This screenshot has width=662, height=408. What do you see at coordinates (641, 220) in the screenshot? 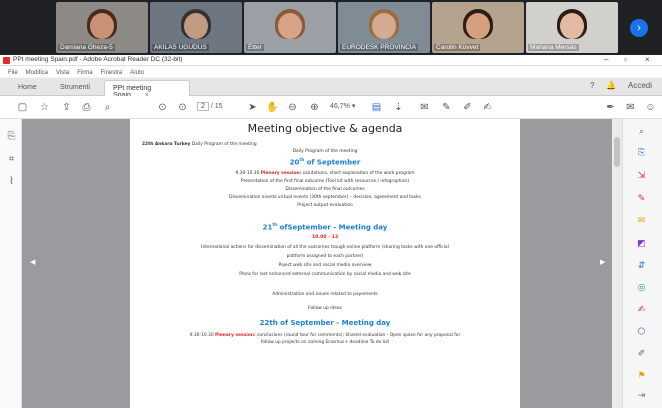
I see `comment-tool-icon: ✉` at bounding box center [641, 220].